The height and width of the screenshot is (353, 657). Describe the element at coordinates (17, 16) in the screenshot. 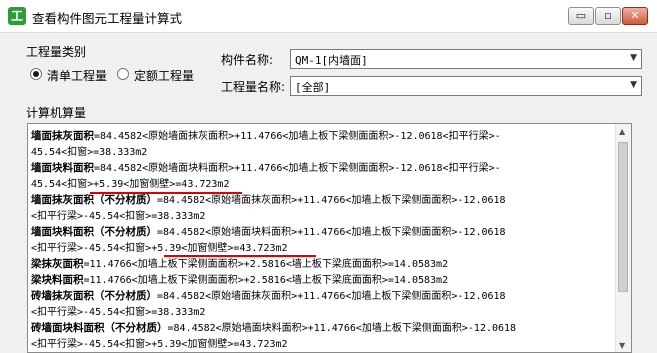

I see `app-icon: 工` at that location.